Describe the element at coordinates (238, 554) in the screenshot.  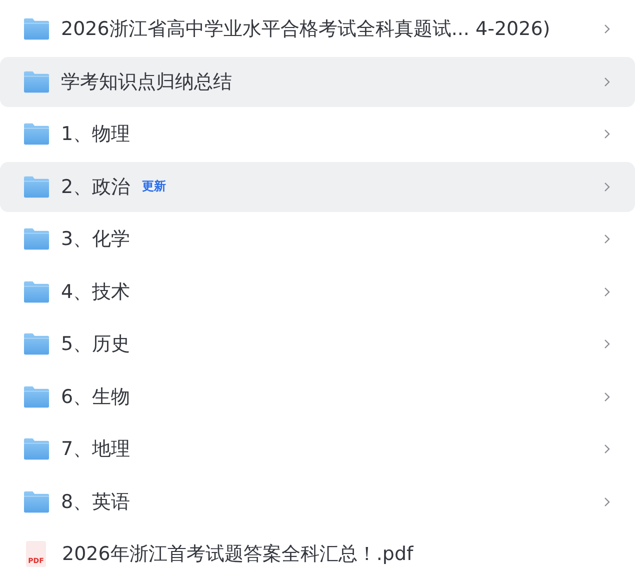
I see `file-name: 2026年浙江首考试题答案全科汇总！.pdf` at that location.